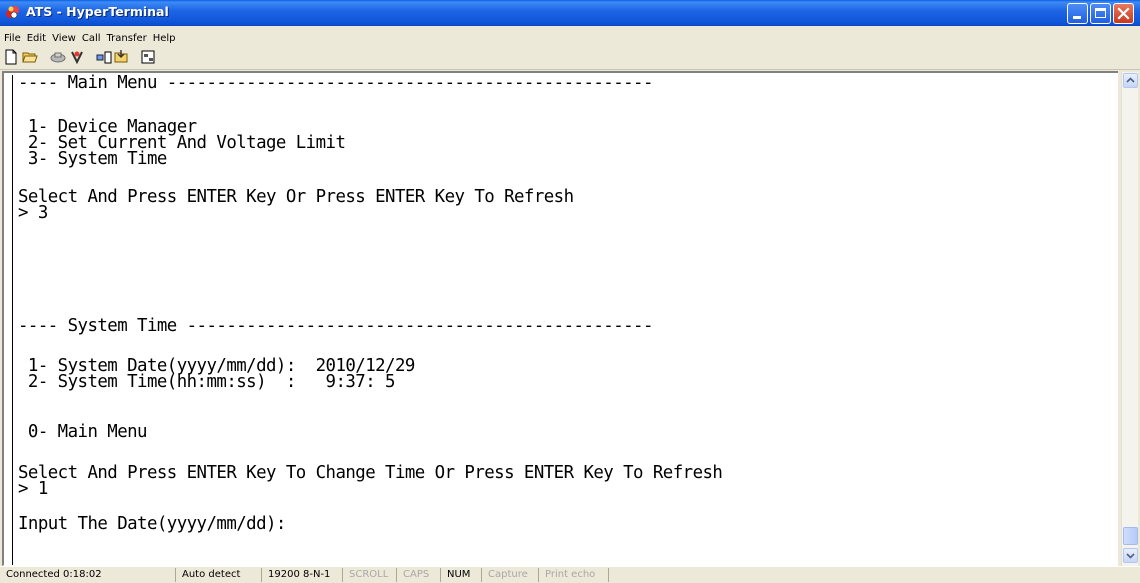 The image size is (1140, 583). I want to click on status-capture: Capture, so click(510, 575).